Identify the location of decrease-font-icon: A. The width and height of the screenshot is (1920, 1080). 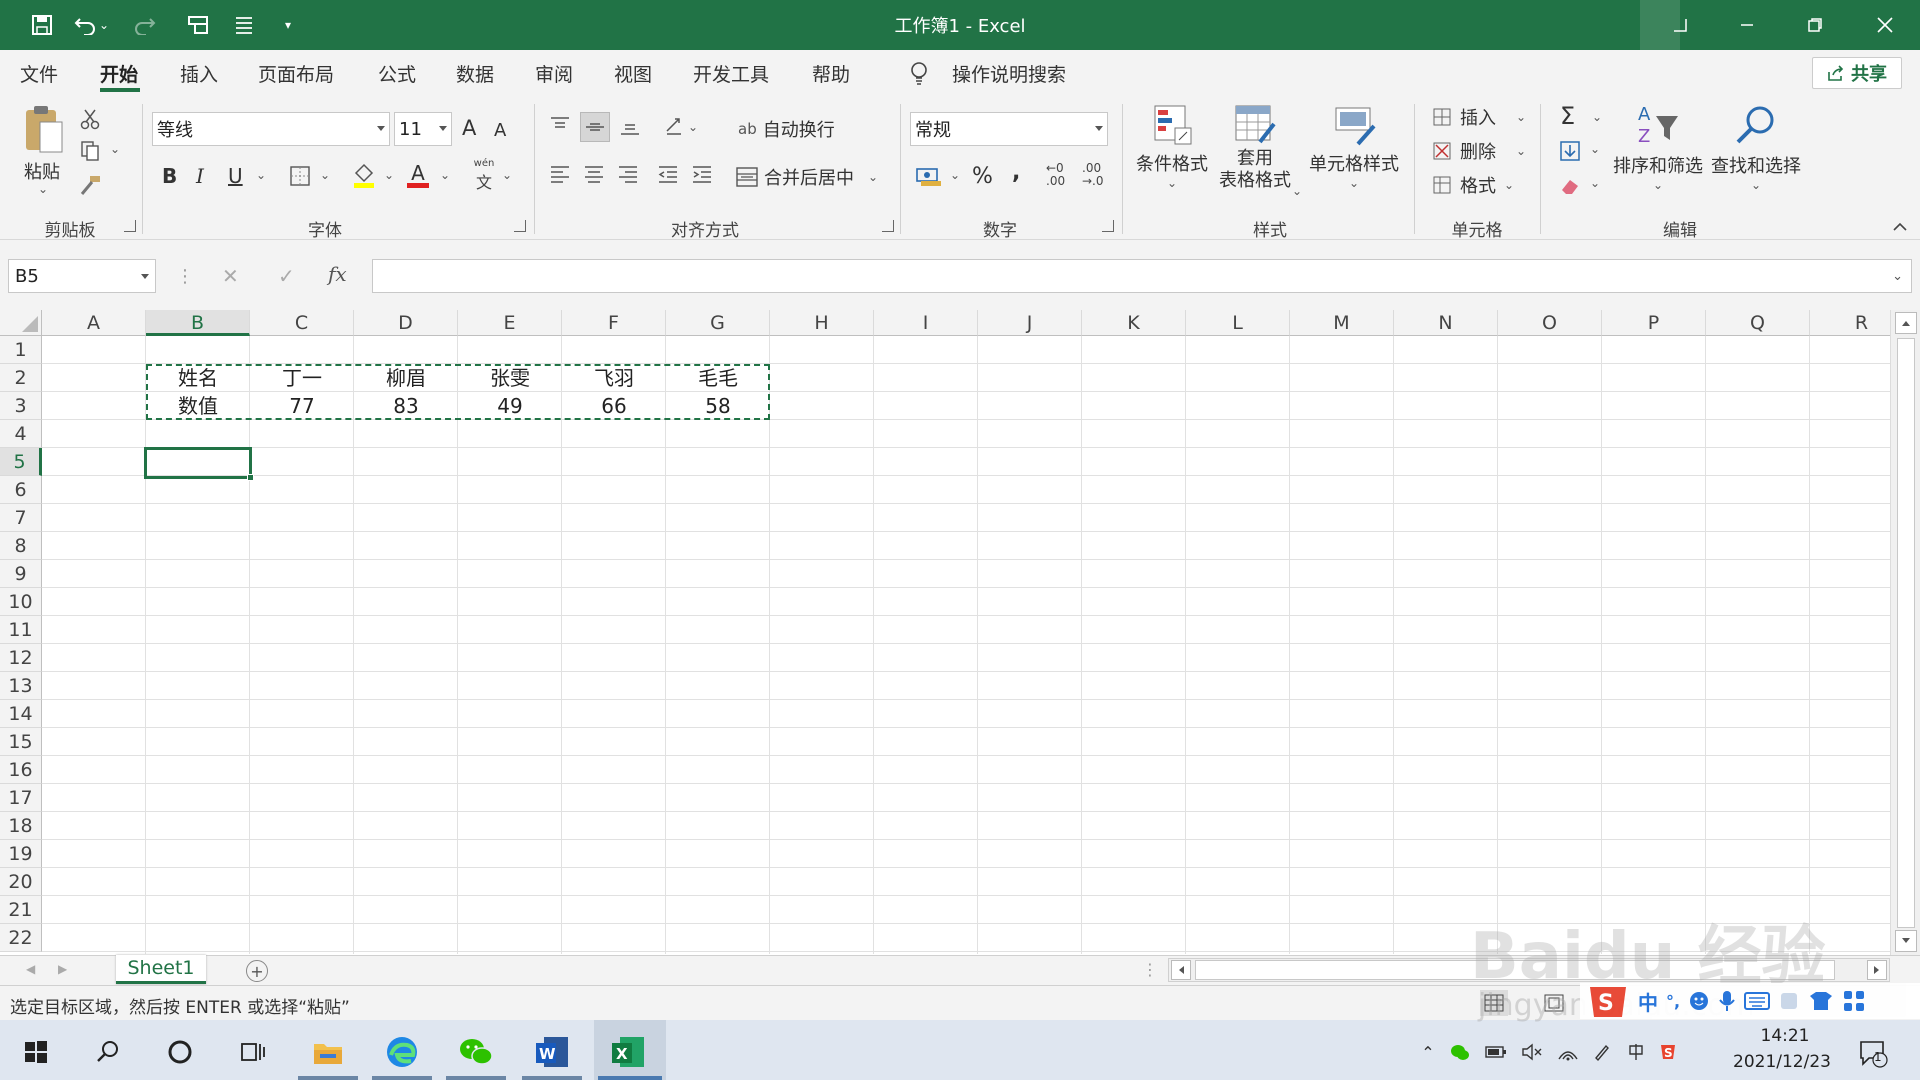
(500, 130).